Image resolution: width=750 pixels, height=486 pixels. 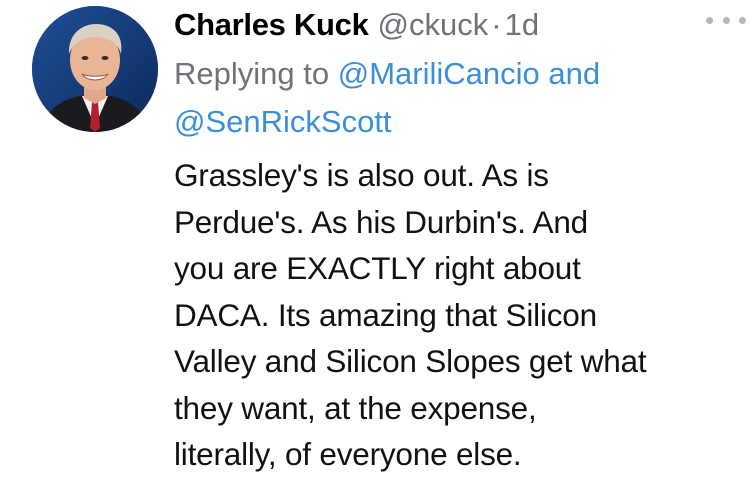 I want to click on replying-conjunction: and, so click(x=574, y=73).